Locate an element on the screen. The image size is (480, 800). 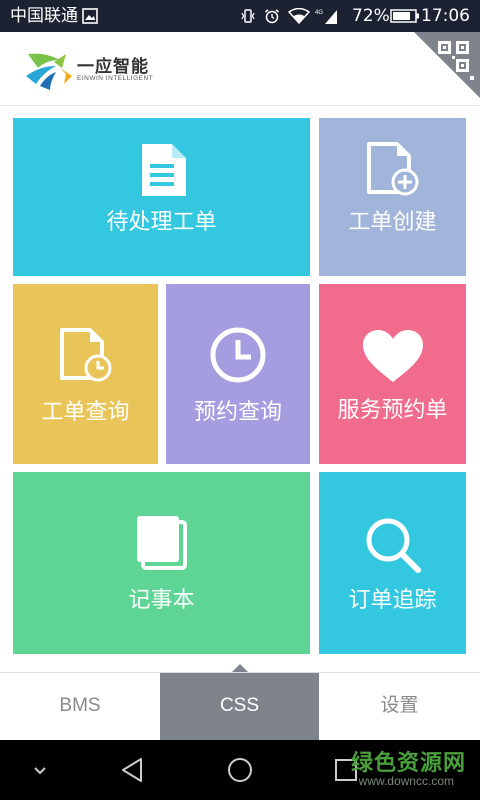
tile-appointment-query: 预约查询 is located at coordinates (238, 374).